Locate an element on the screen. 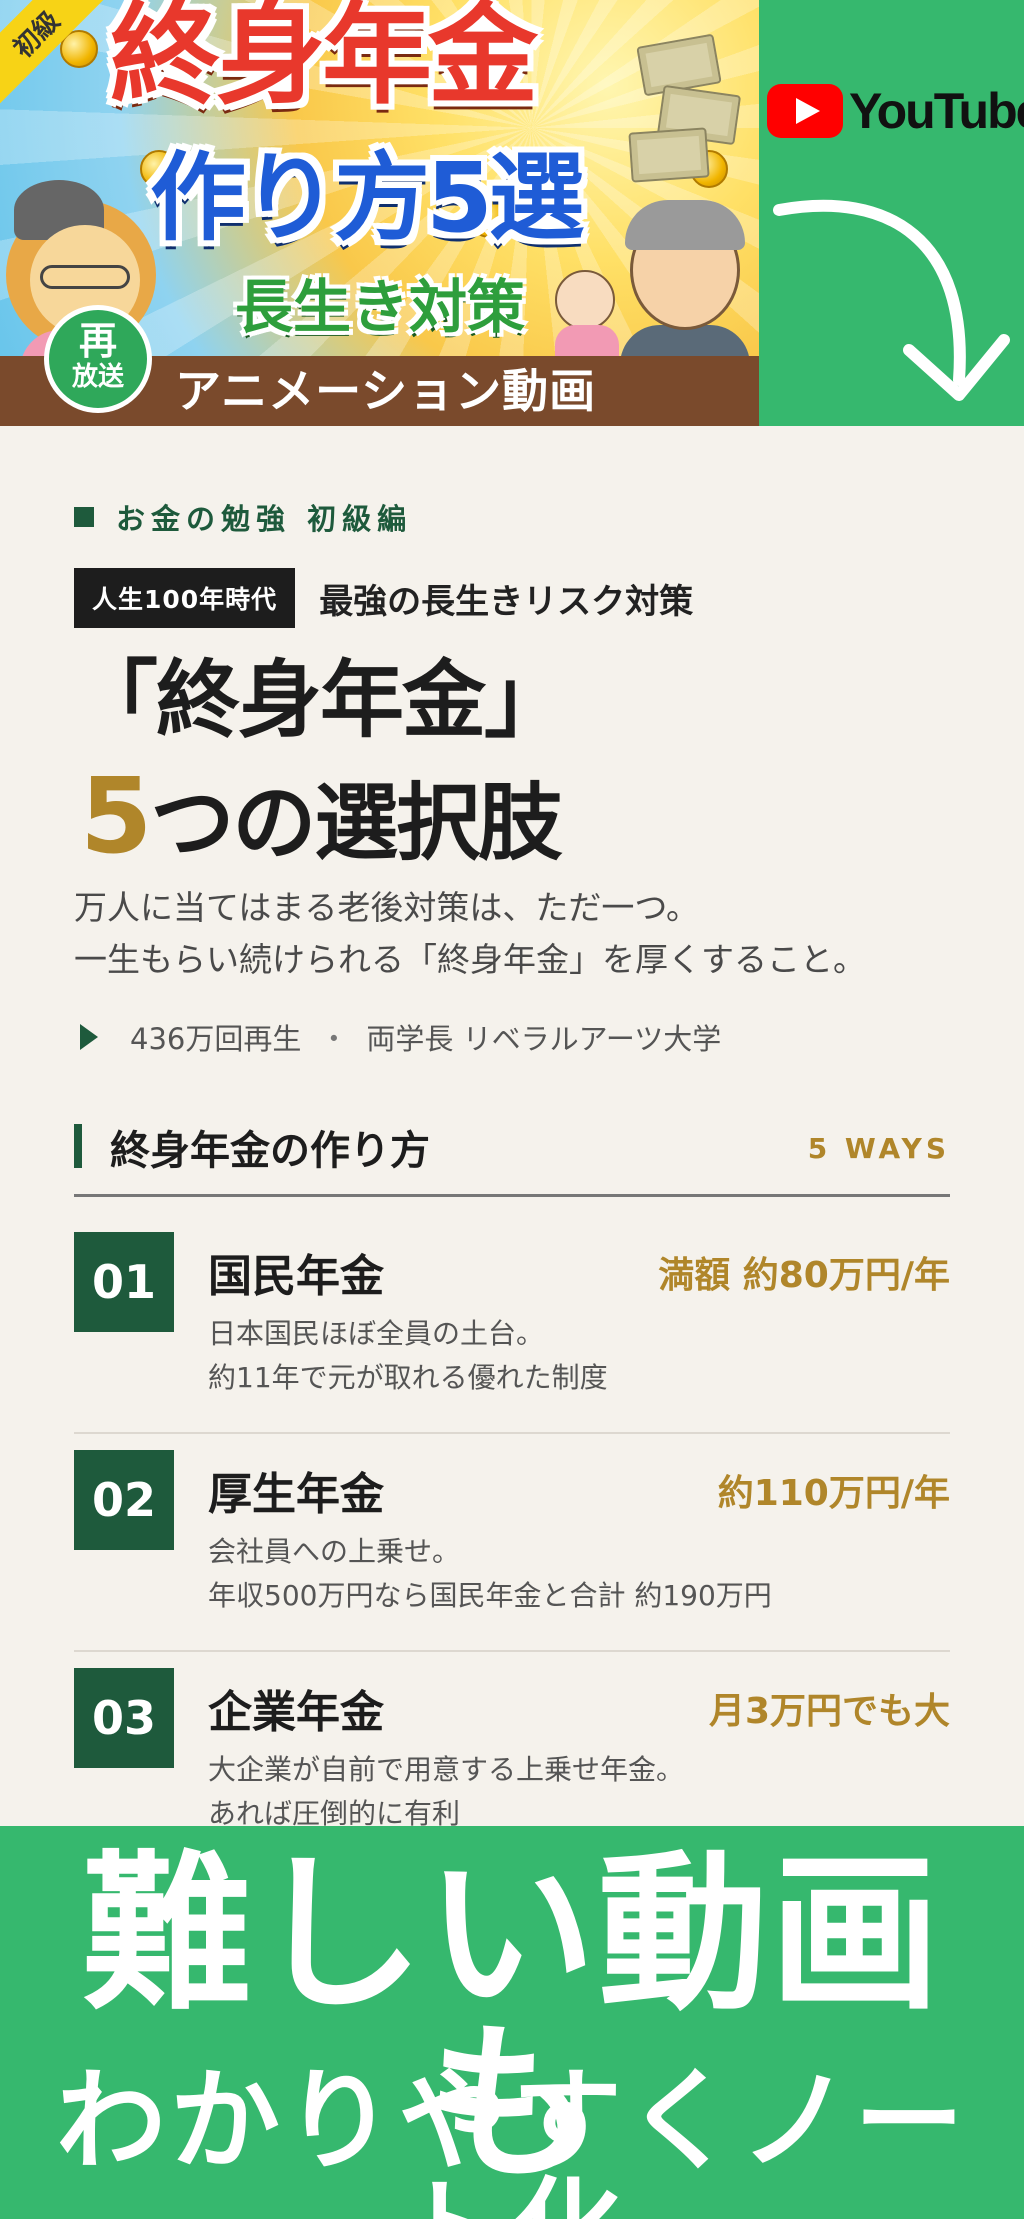  item-description: 会社員への上乗せ。 年収500万円なら国民年金と合計 約190万円 is located at coordinates (490, 1574).